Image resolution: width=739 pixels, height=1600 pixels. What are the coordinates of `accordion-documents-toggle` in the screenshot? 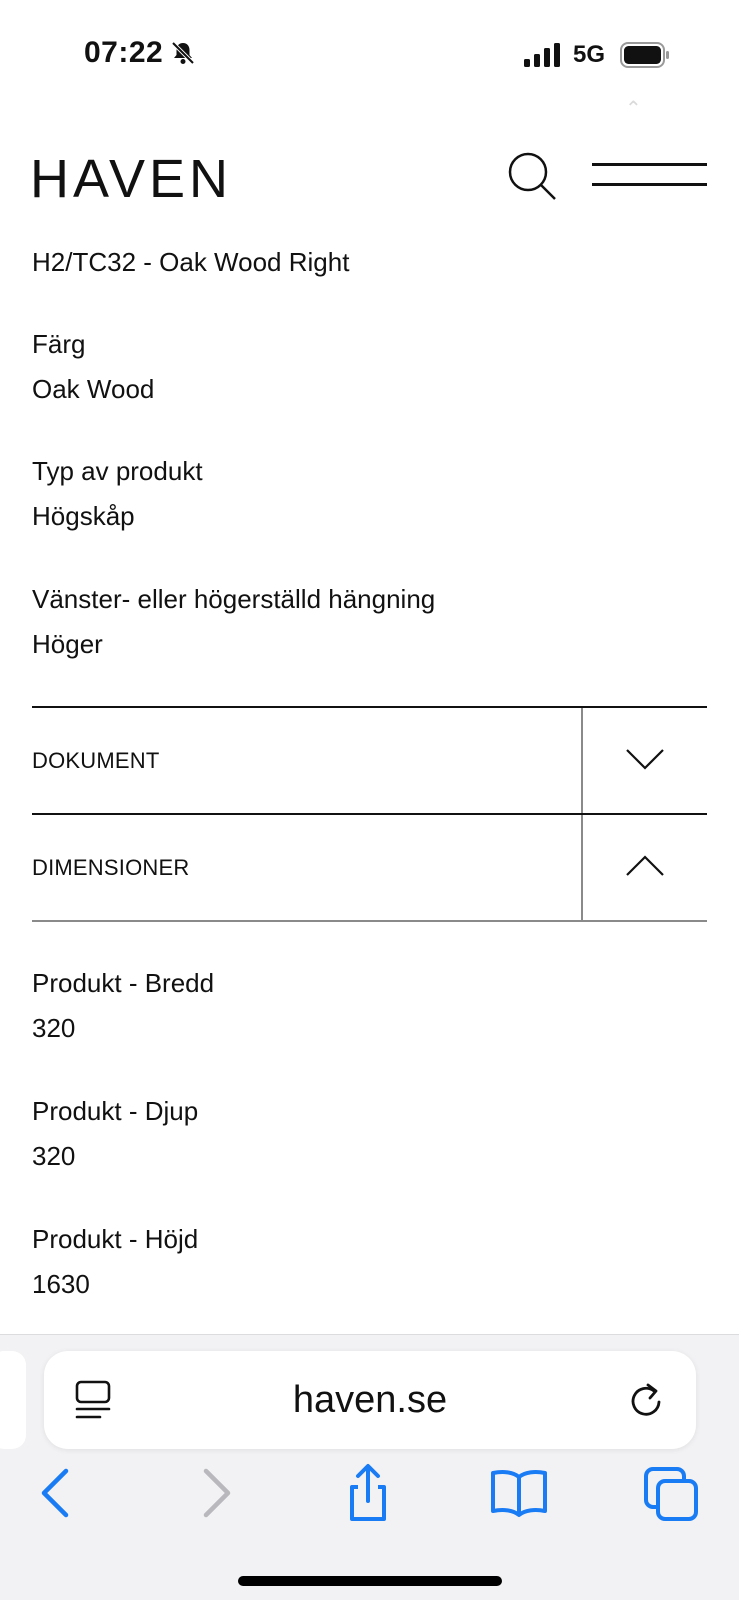 It's located at (645, 760).